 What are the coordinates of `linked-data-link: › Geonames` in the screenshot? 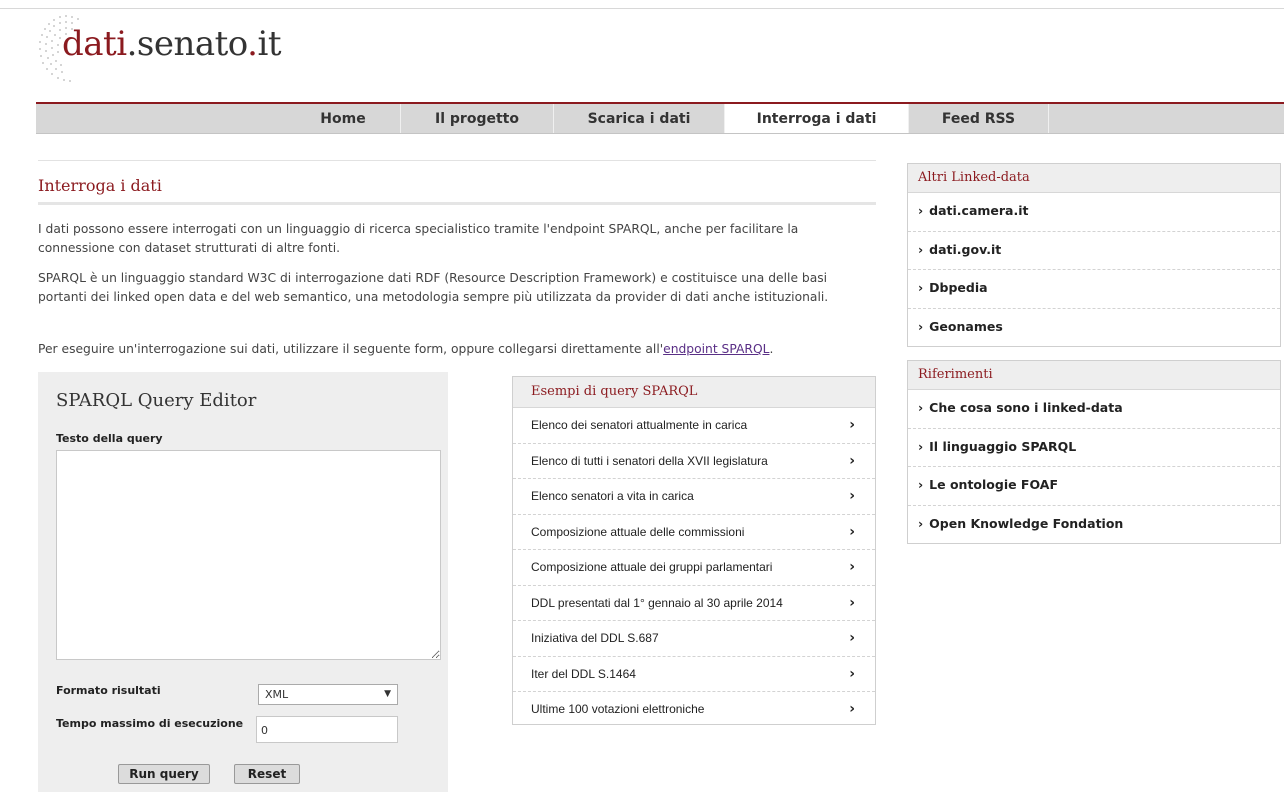 It's located at (1094, 328).